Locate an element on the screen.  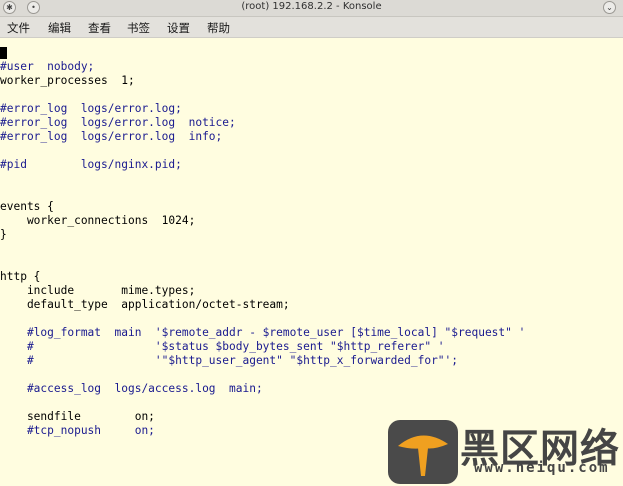
terminal-line: default_type application/octet-stream; is located at coordinates (145, 304).